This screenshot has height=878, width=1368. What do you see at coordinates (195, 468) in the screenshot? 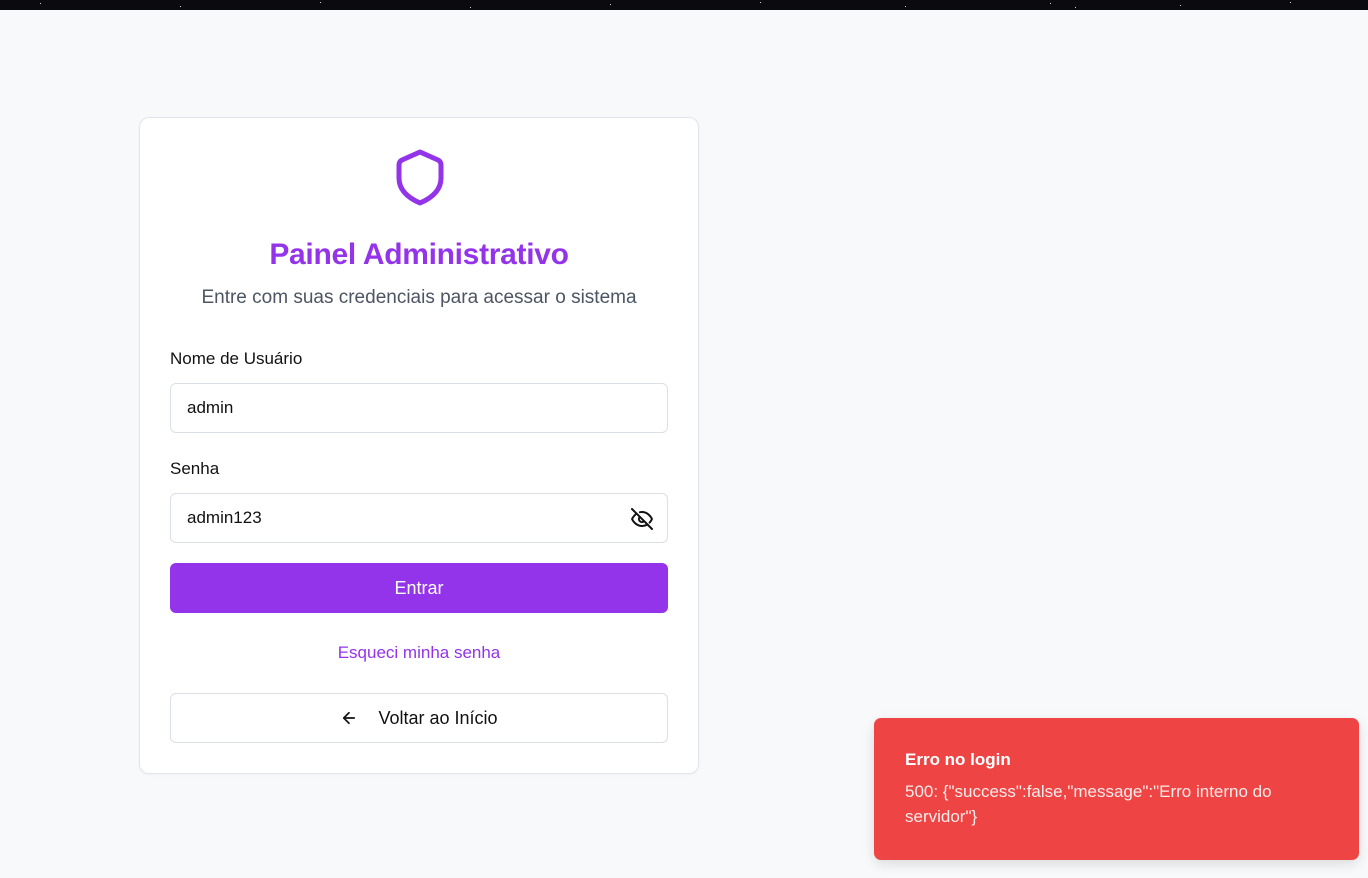
I see `password-label: Senha` at bounding box center [195, 468].